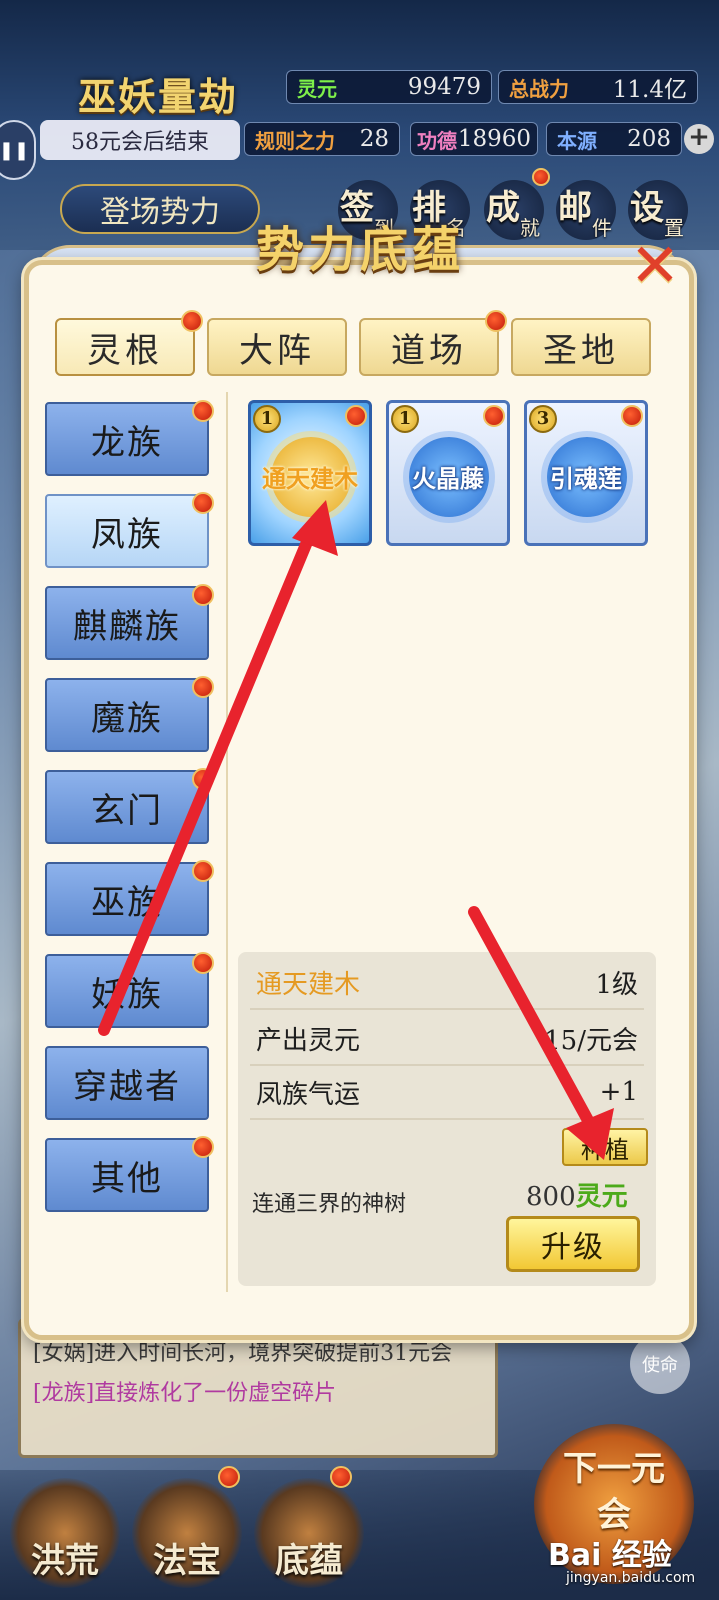 The width and height of the screenshot is (719, 1600). What do you see at coordinates (329, 1204) in the screenshot?
I see `item-description: 连通三界的神树` at bounding box center [329, 1204].